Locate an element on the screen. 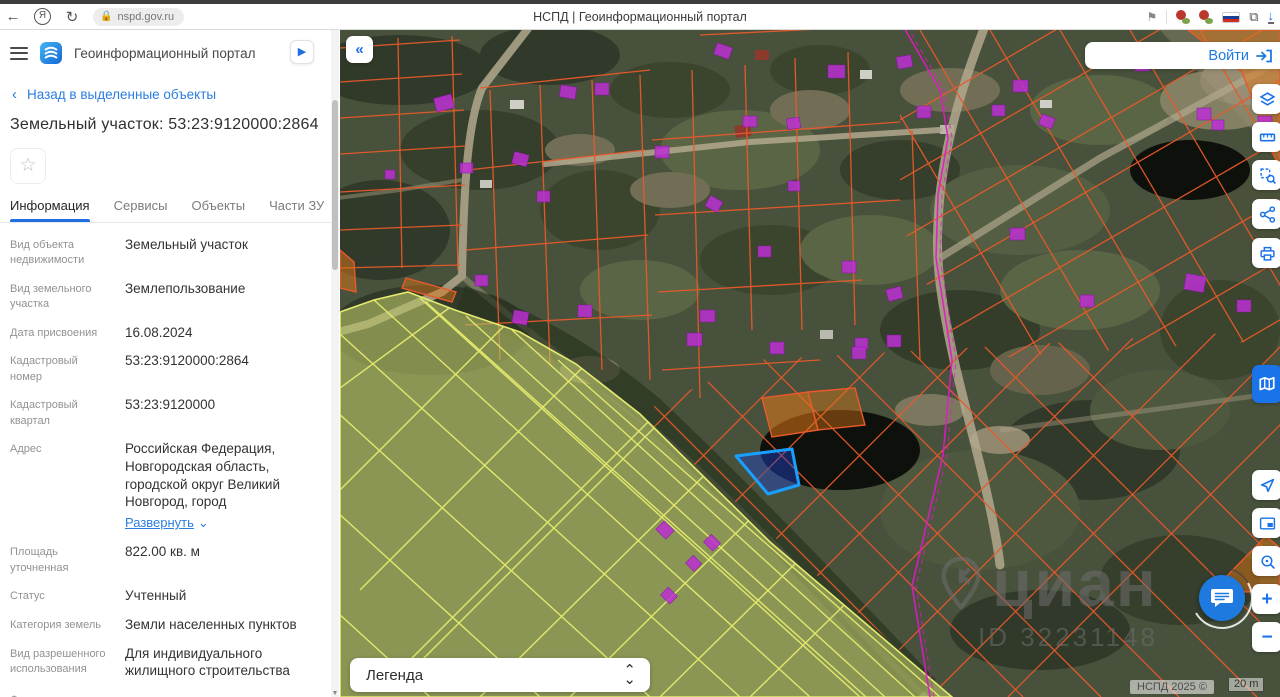  share-button is located at coordinates (1266, 214).